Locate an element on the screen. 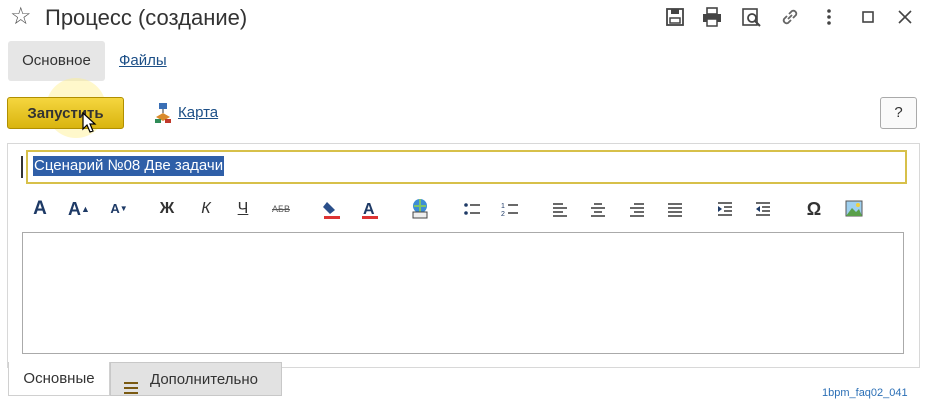  tab-files: Файлы is located at coordinates (143, 60).